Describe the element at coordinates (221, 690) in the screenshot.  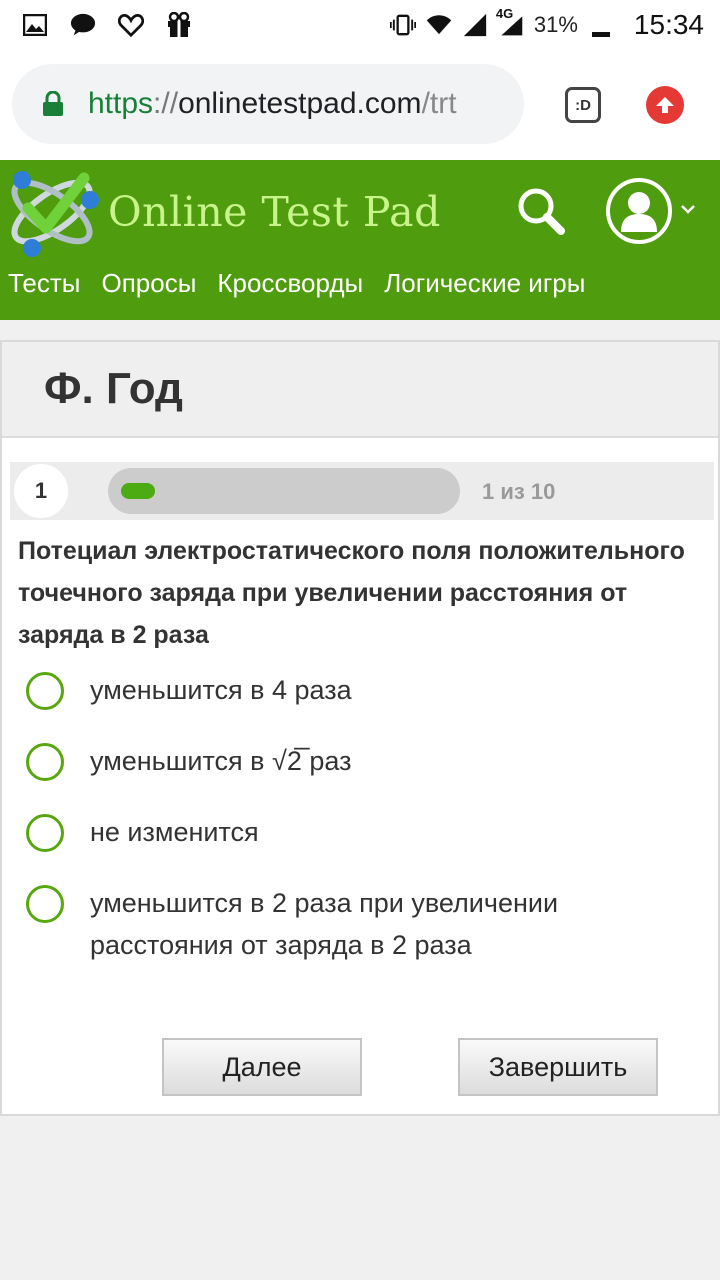
I see `answer-label: уменьшится в 4 раза` at that location.